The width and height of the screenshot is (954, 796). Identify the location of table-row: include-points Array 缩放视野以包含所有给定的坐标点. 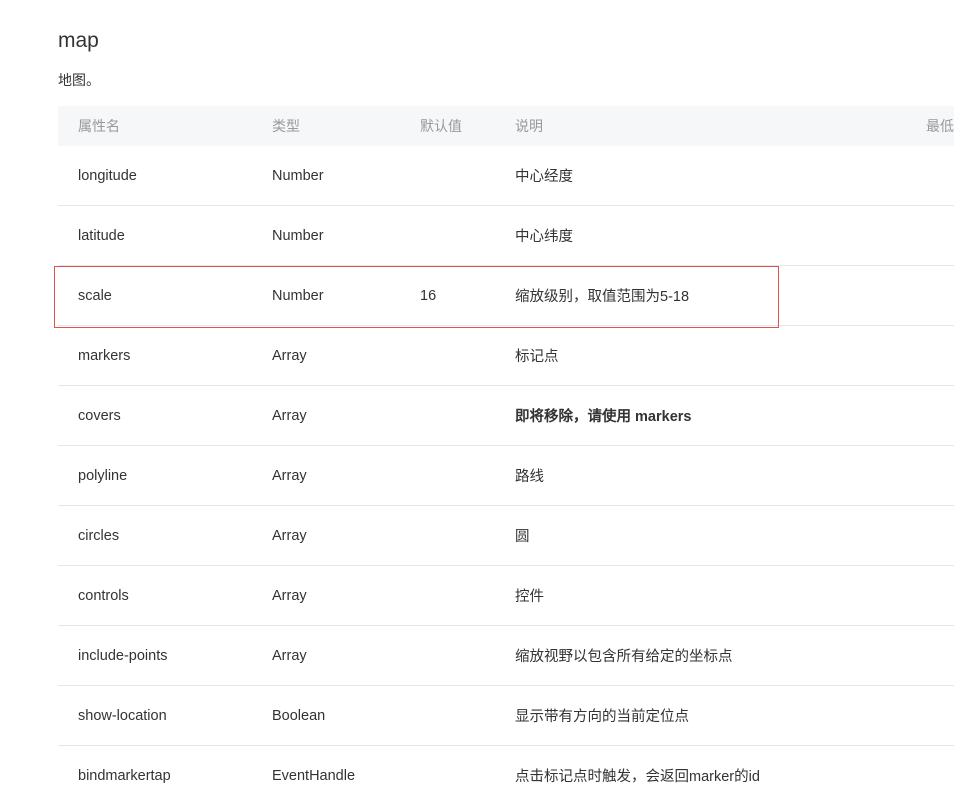
(506, 656).